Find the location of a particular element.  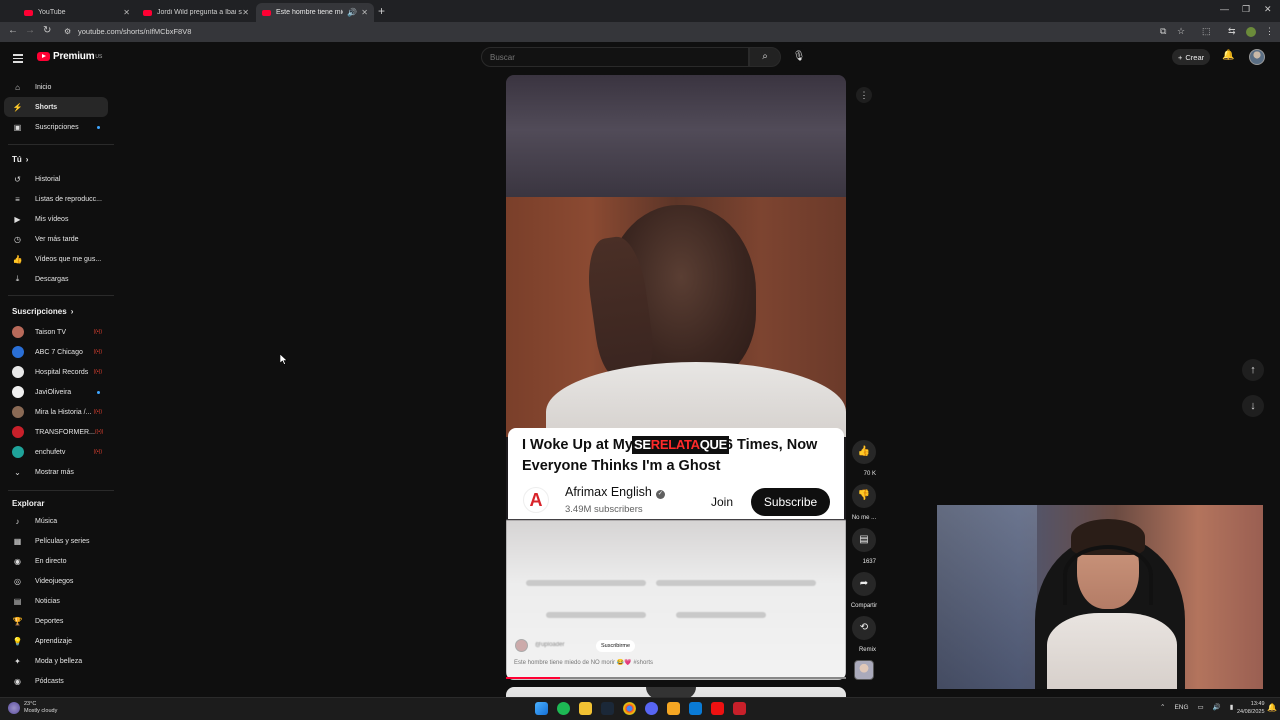

search-input is located at coordinates (615, 57).